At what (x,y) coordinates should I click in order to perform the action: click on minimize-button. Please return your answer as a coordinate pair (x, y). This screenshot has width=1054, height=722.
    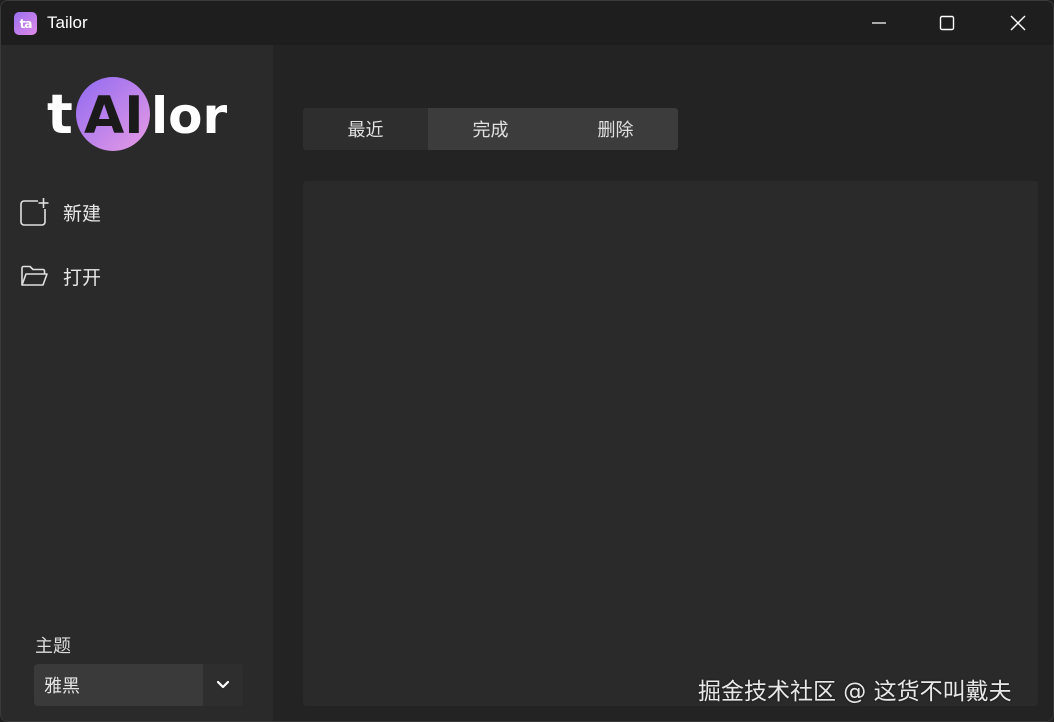
    Looking at the image, I should click on (879, 23).